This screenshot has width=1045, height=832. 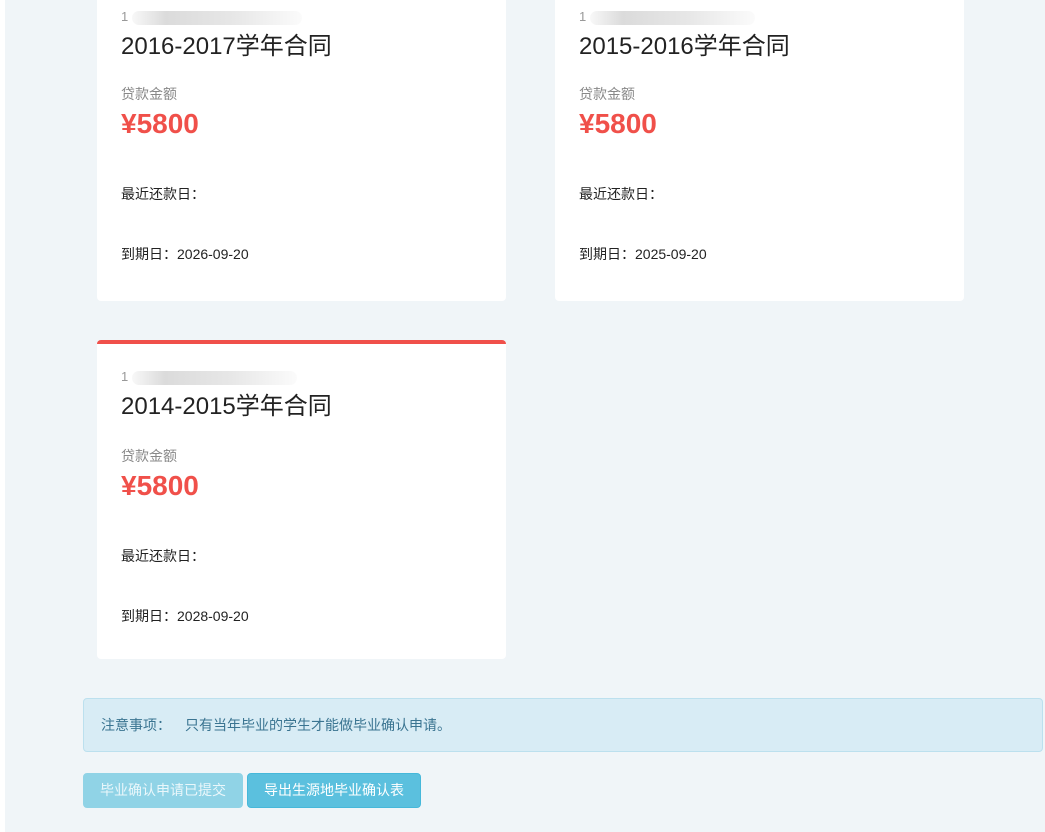 I want to click on notice-alert: 注意事项： 只有当年毕业的学生才能做毕业确认申请。, so click(x=563, y=725).